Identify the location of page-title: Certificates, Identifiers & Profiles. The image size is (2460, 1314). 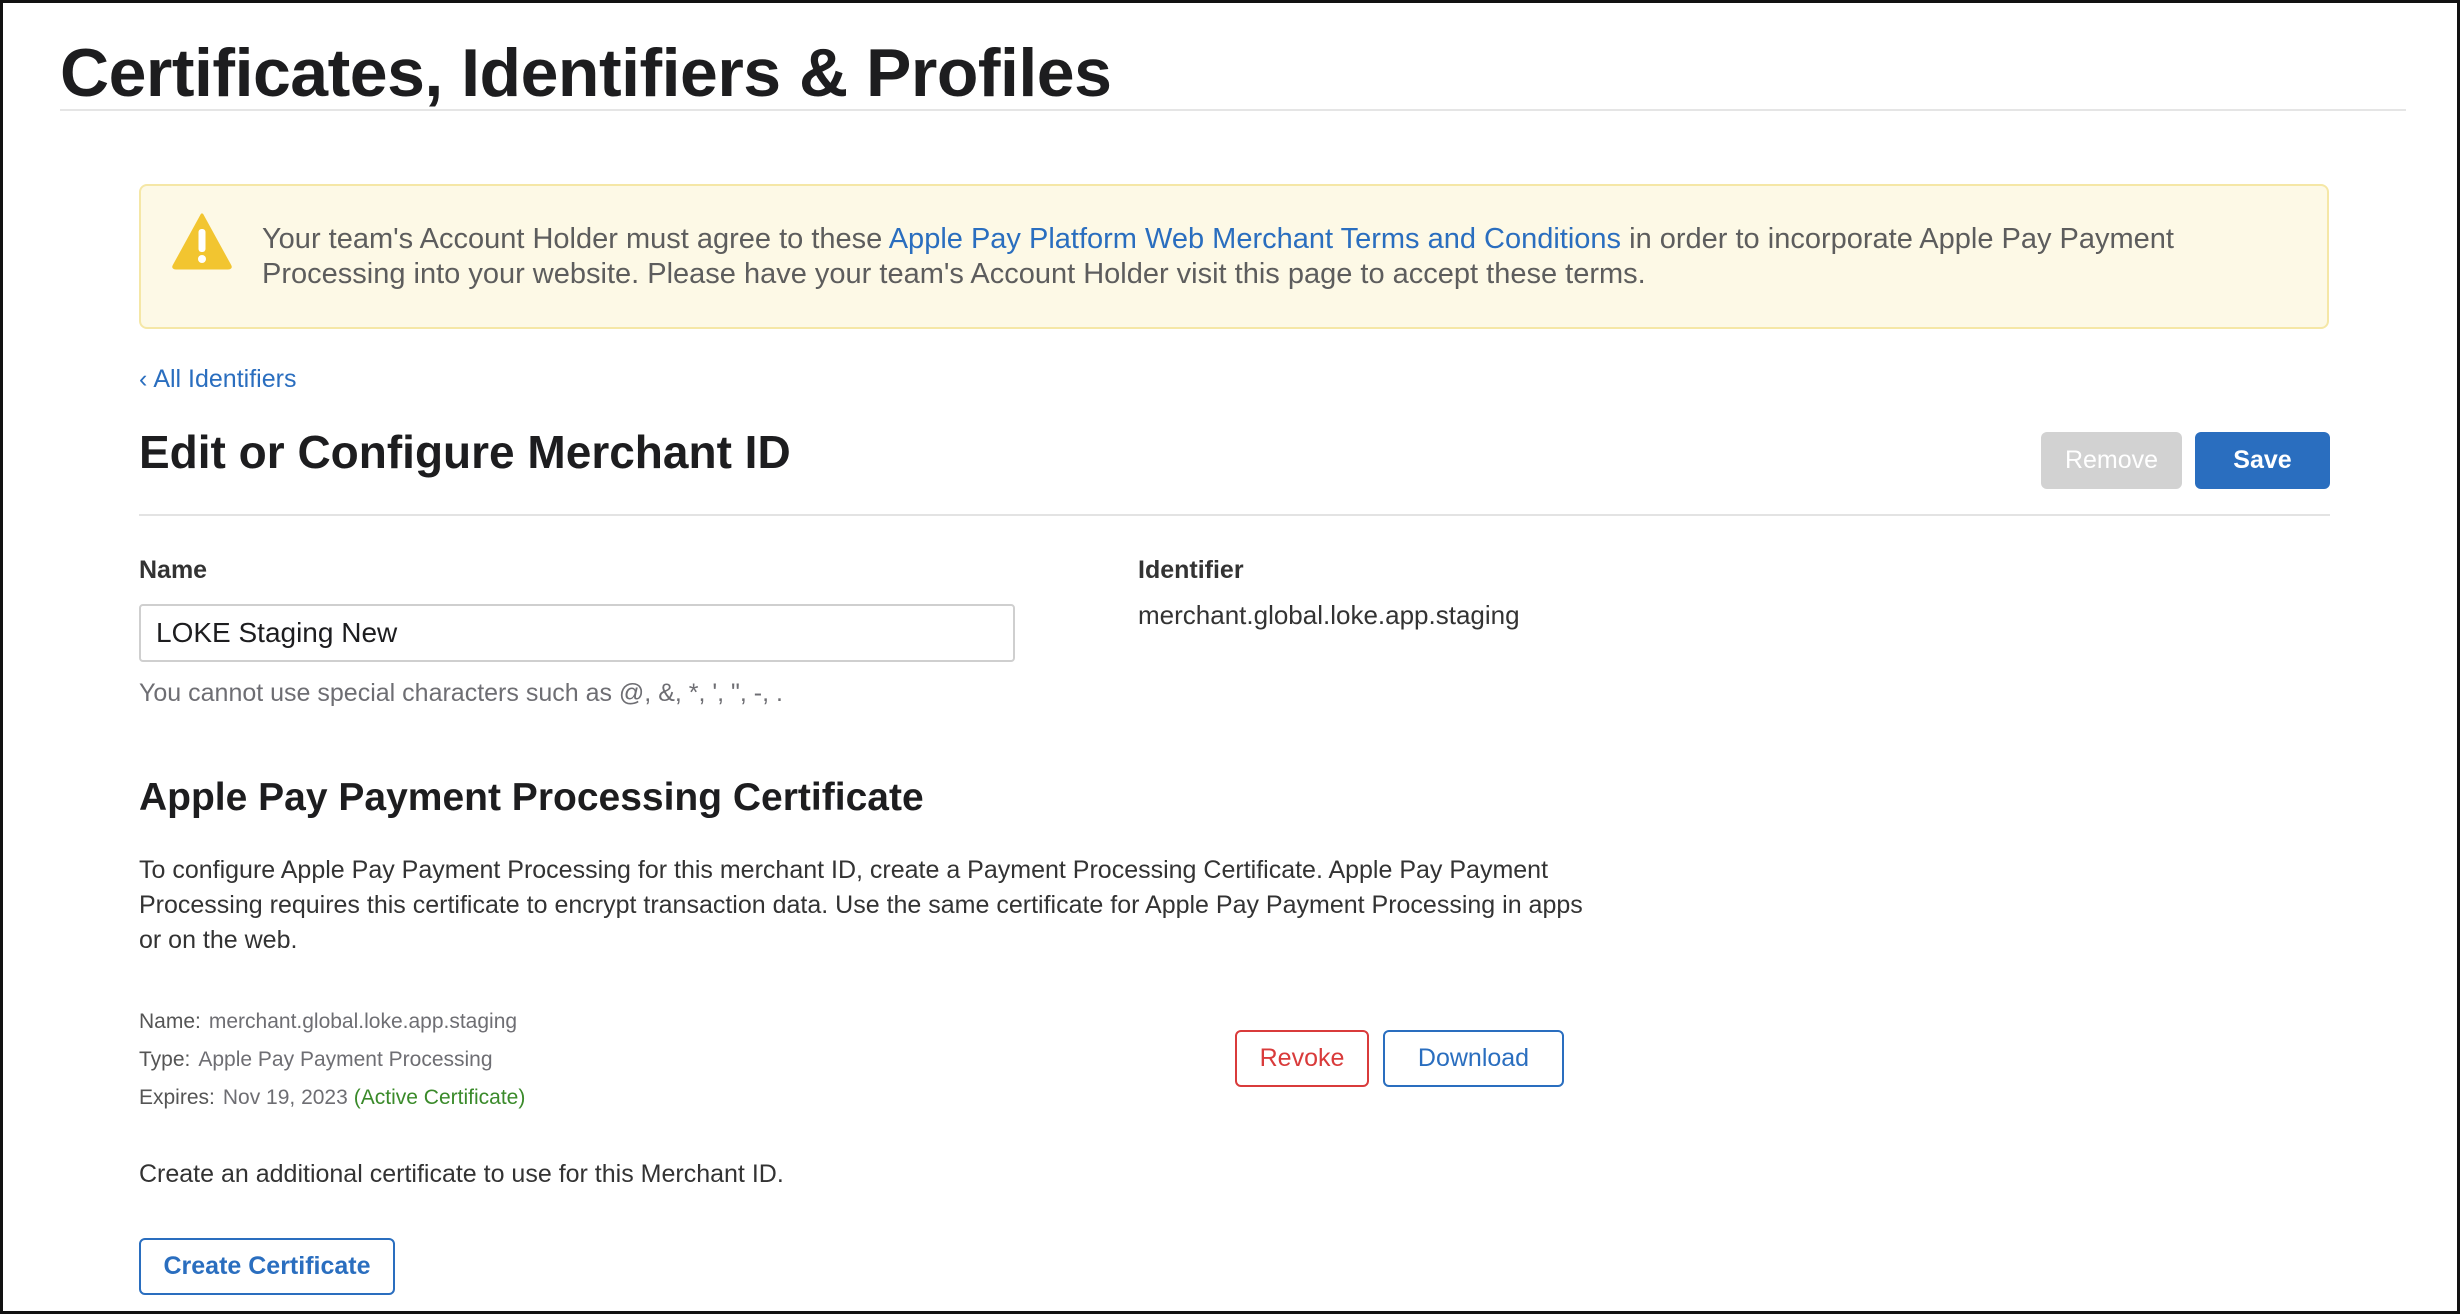
(586, 73).